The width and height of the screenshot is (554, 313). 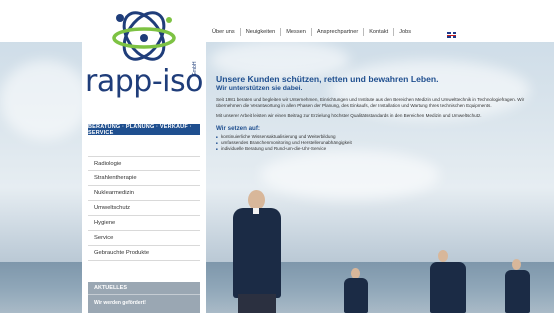 What do you see at coordinates (144, 288) in the screenshot?
I see `news-title: AKTUELLES` at bounding box center [144, 288].